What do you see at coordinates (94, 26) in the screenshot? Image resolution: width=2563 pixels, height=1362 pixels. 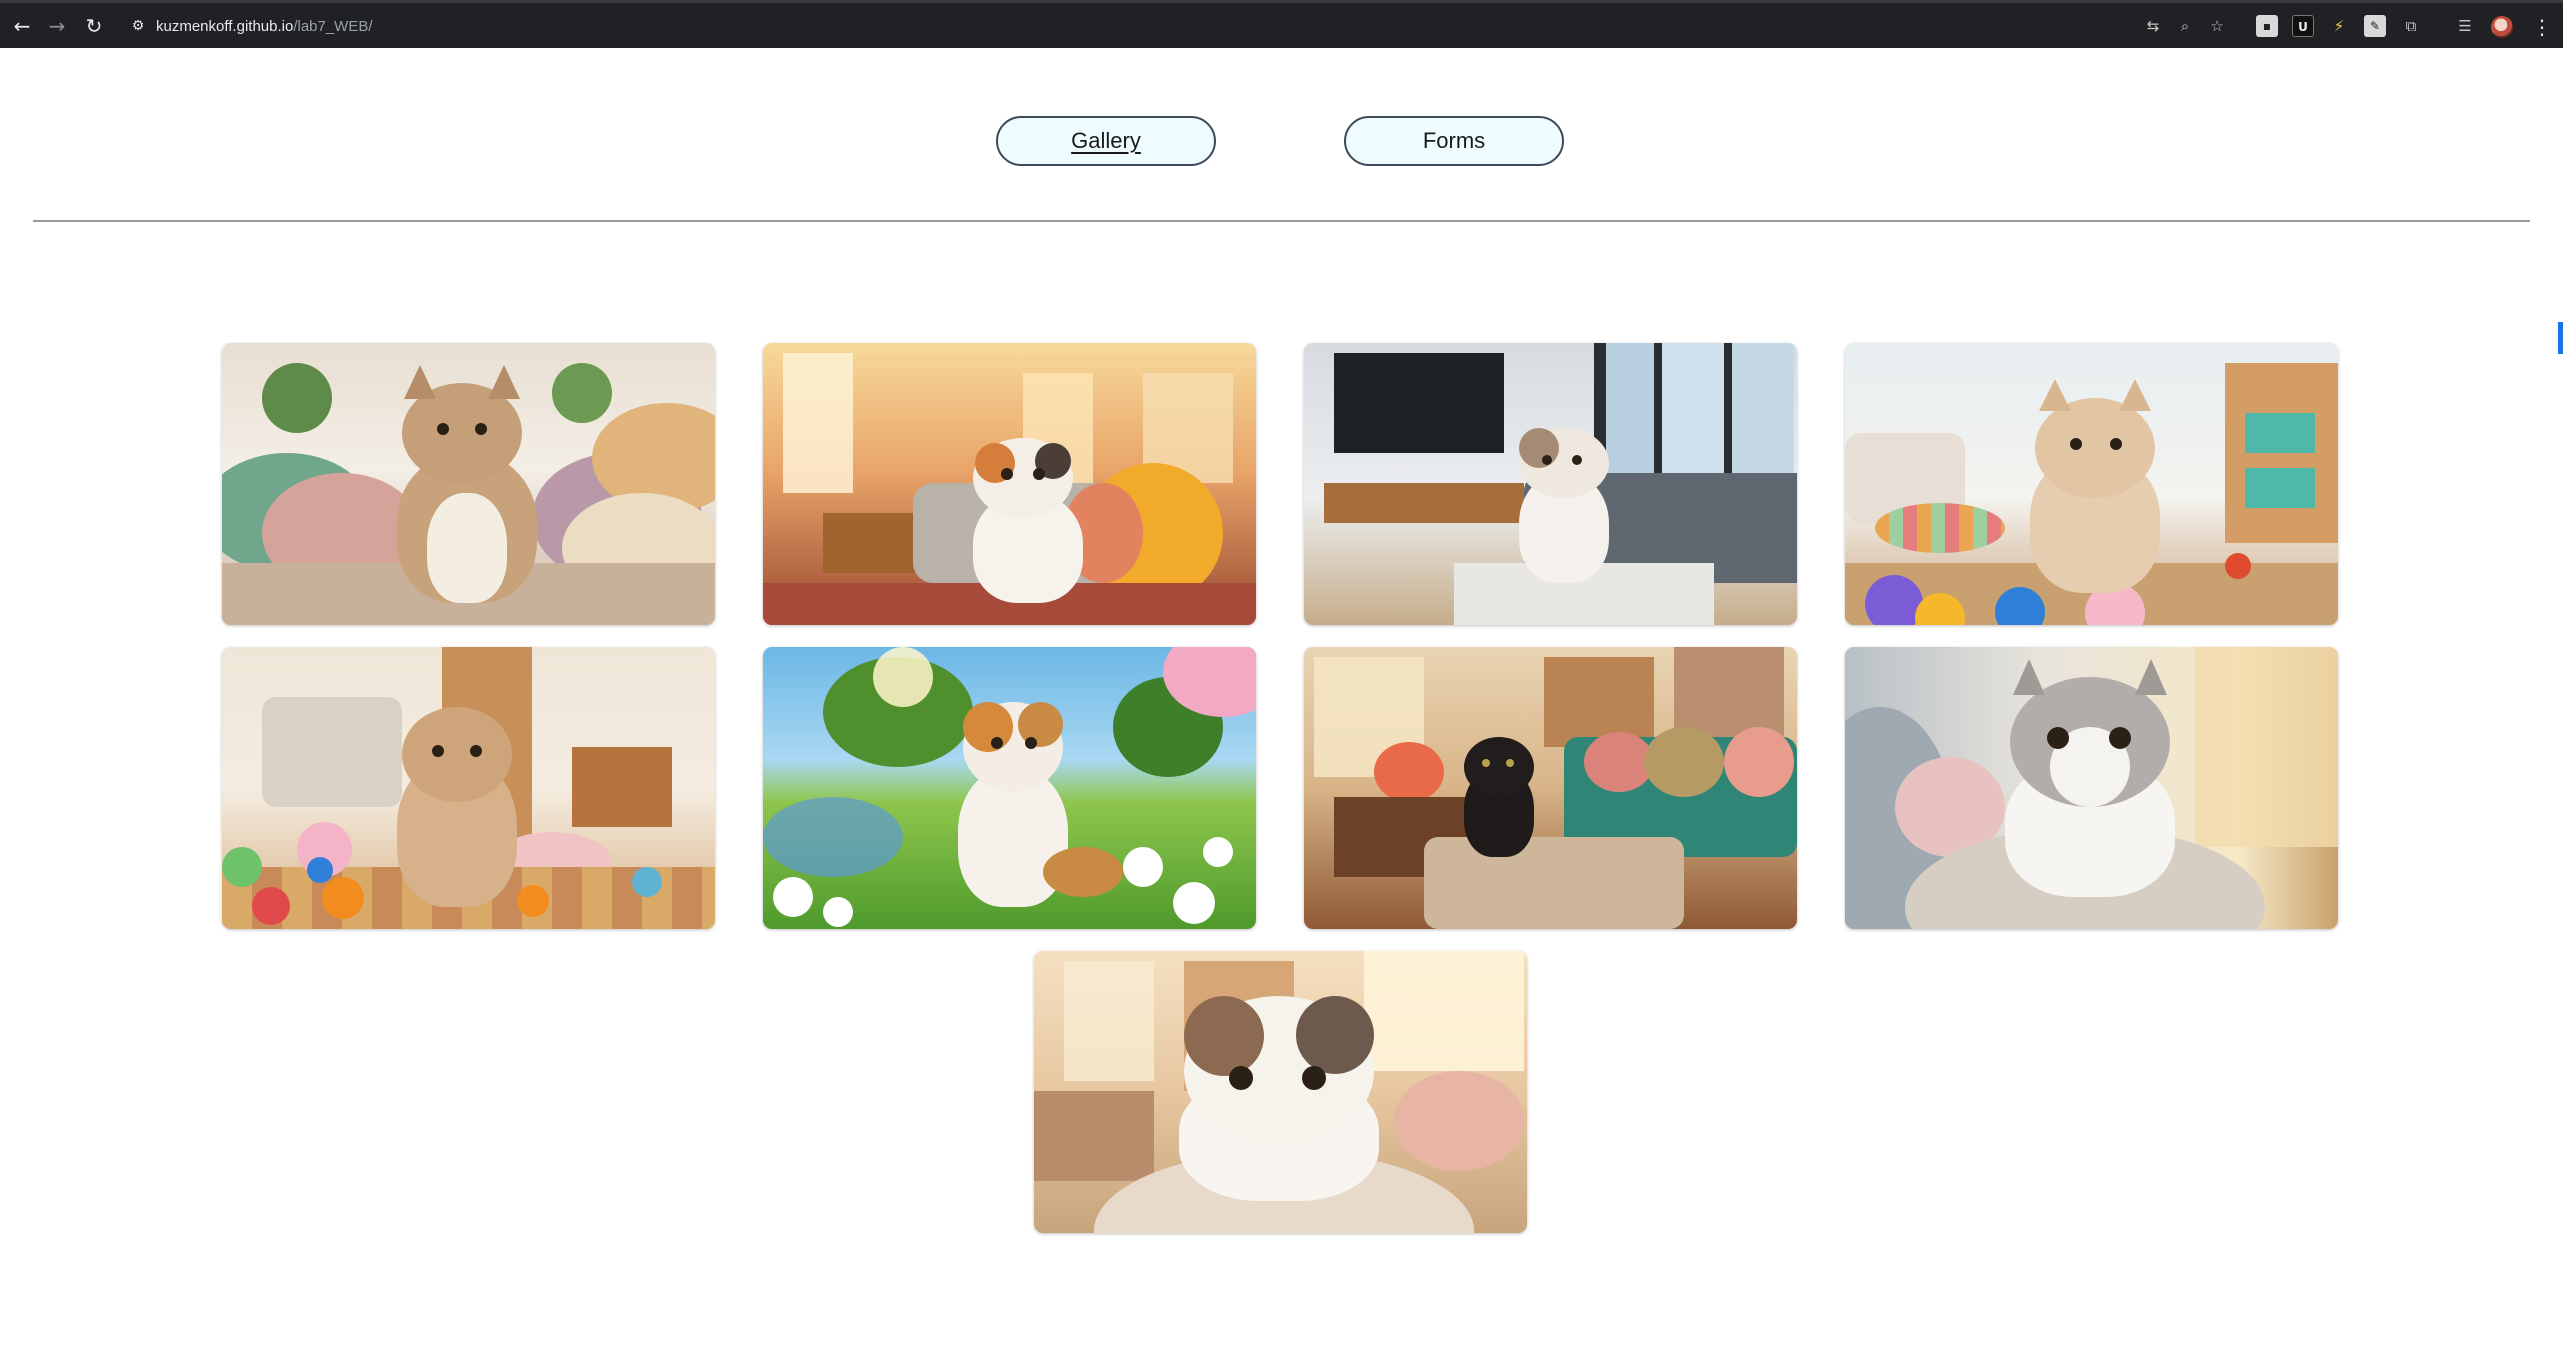 I see `reload-icon: ↻` at bounding box center [94, 26].